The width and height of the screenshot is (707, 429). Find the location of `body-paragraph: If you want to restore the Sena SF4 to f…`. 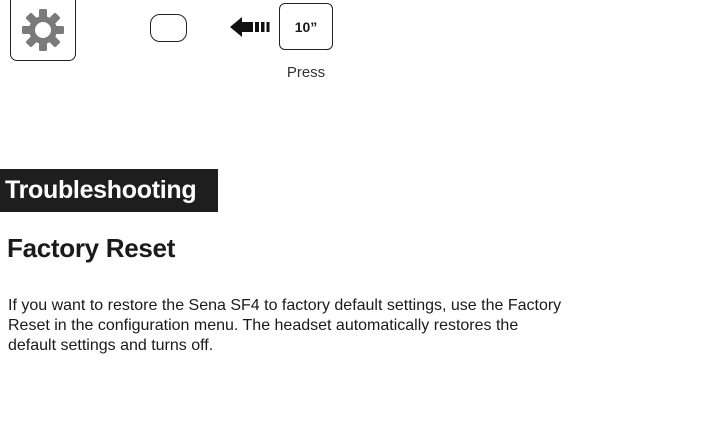

body-paragraph: If you want to restore the Sena SF4 to f… is located at coordinates (357, 326).